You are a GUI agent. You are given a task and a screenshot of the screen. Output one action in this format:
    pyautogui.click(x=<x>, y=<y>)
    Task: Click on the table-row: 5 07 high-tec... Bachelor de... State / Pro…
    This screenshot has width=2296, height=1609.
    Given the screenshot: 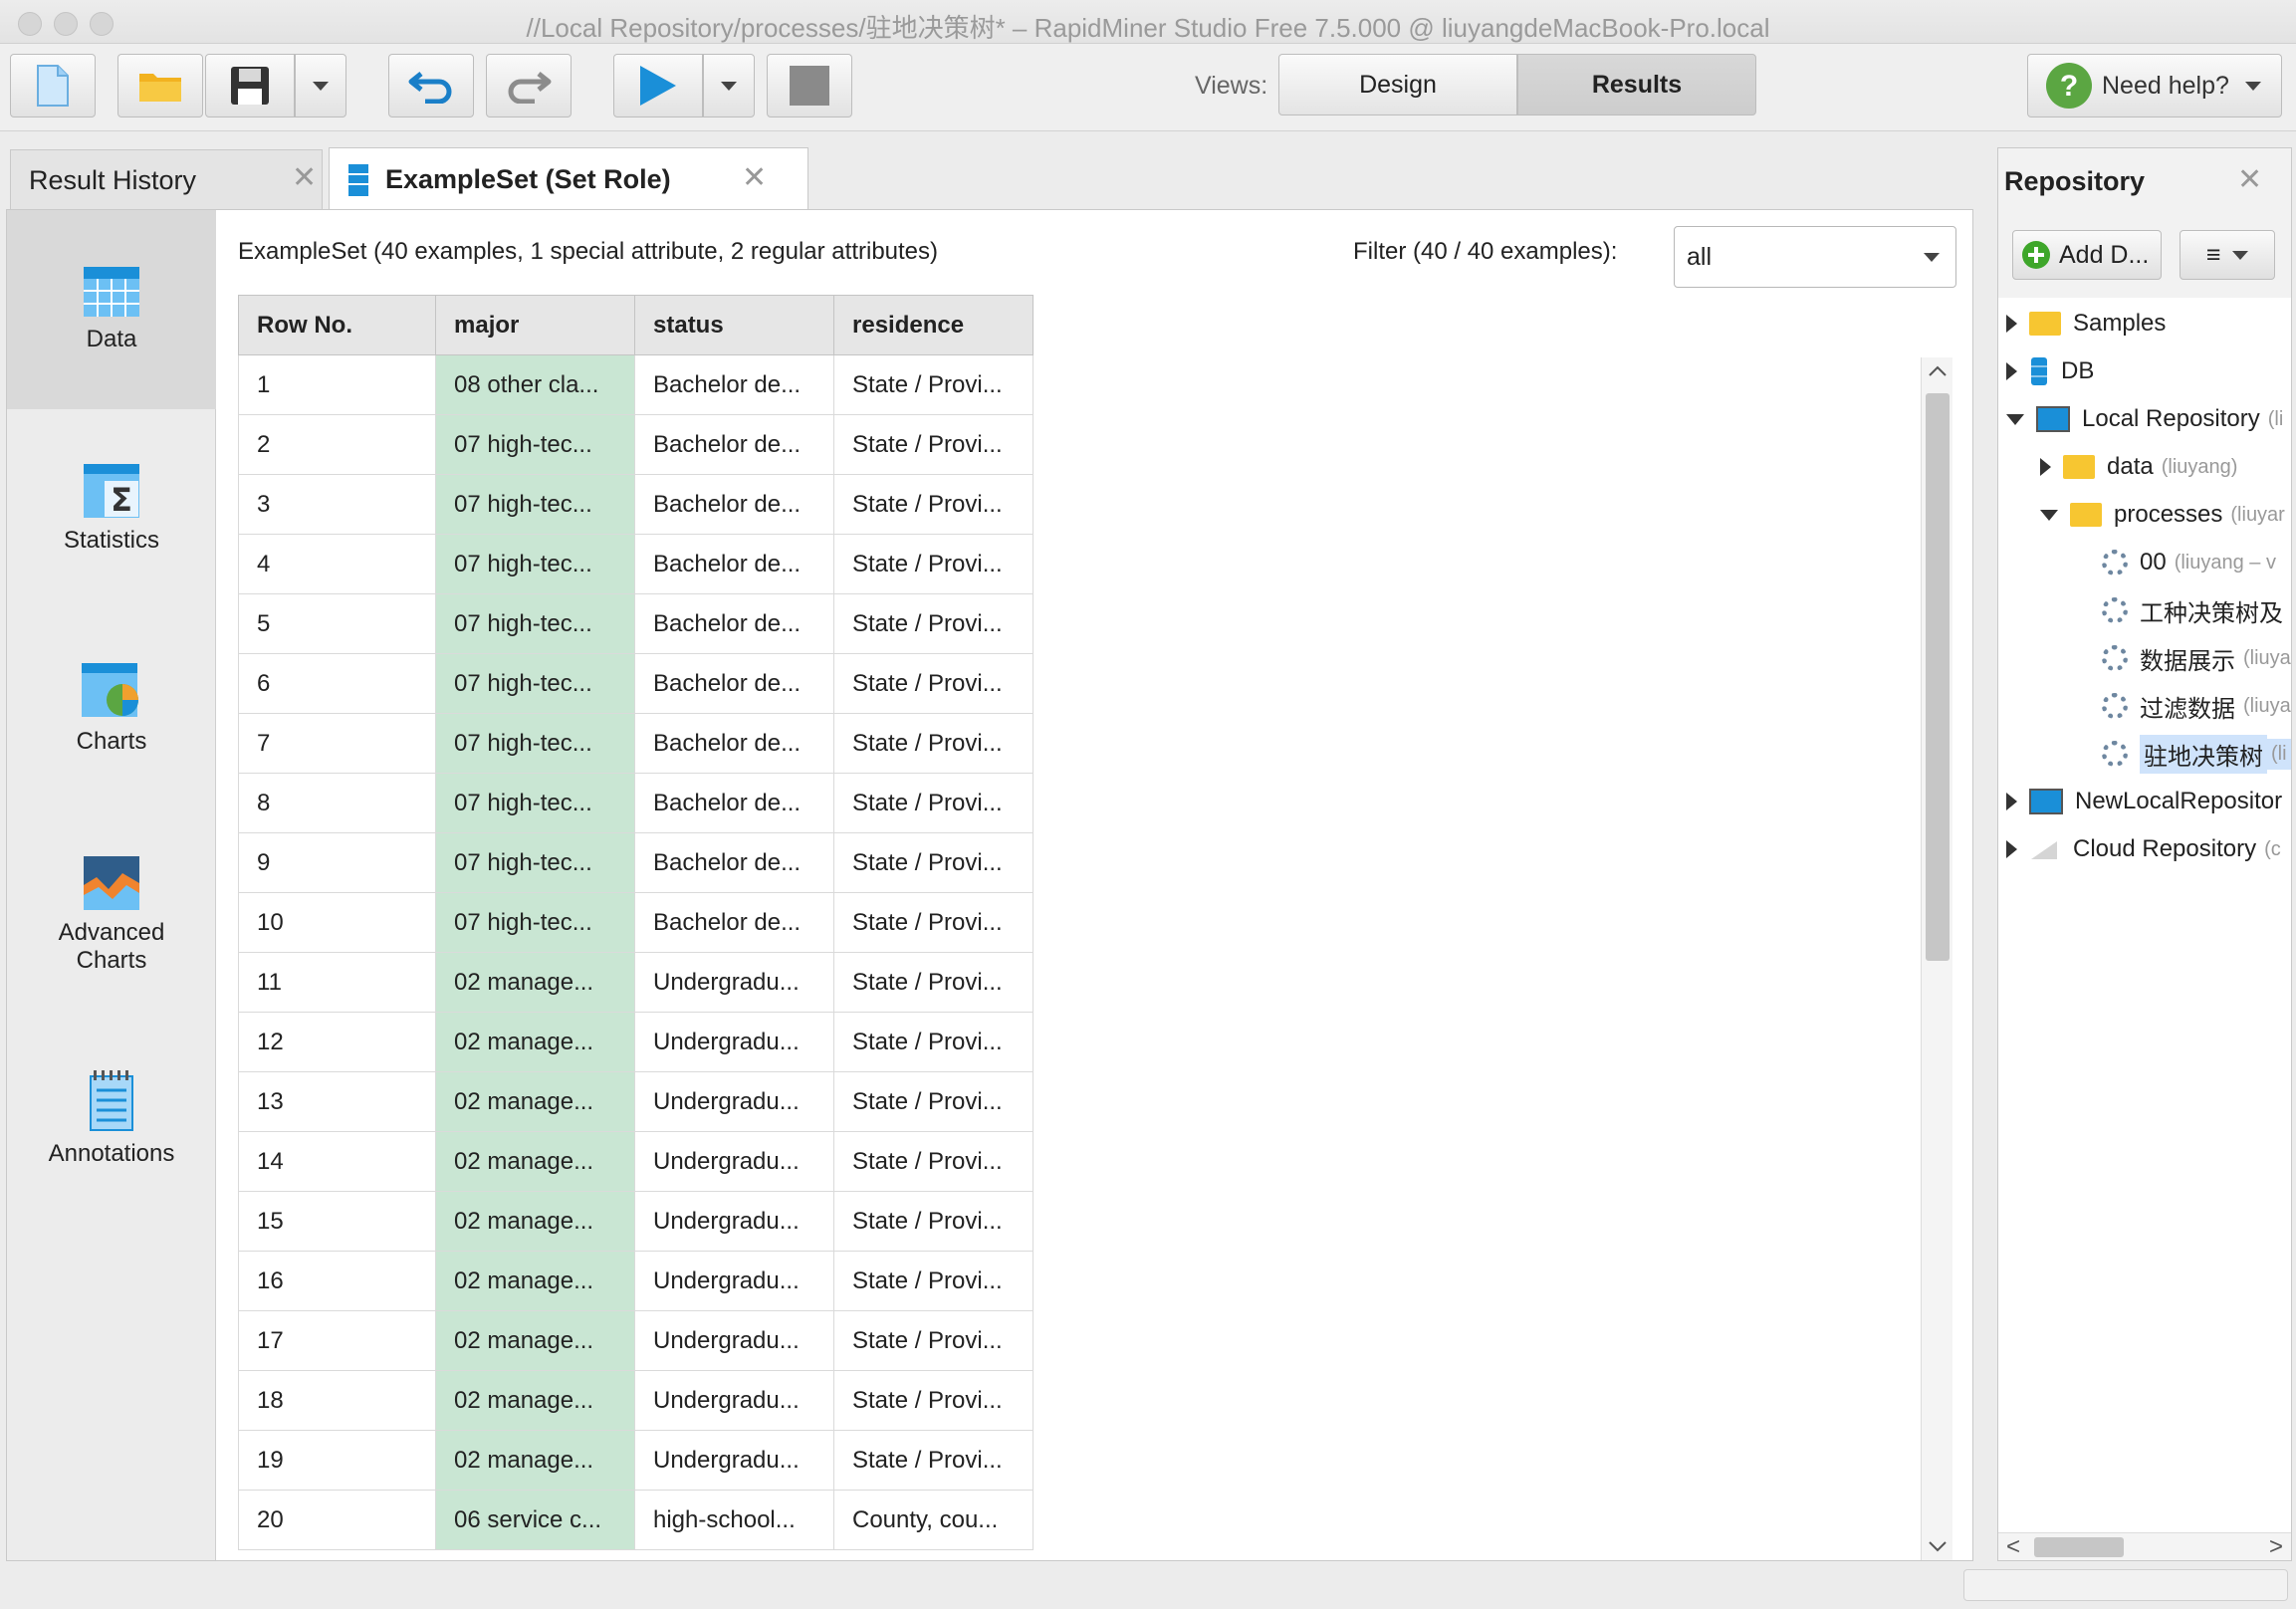 What is the action you would take?
    pyautogui.click(x=635, y=623)
    